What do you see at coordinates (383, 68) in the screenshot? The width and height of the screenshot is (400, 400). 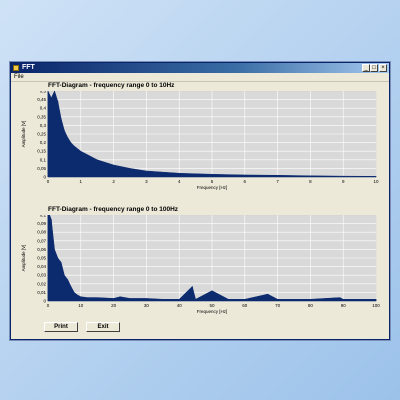 I see `close-button: ×` at bounding box center [383, 68].